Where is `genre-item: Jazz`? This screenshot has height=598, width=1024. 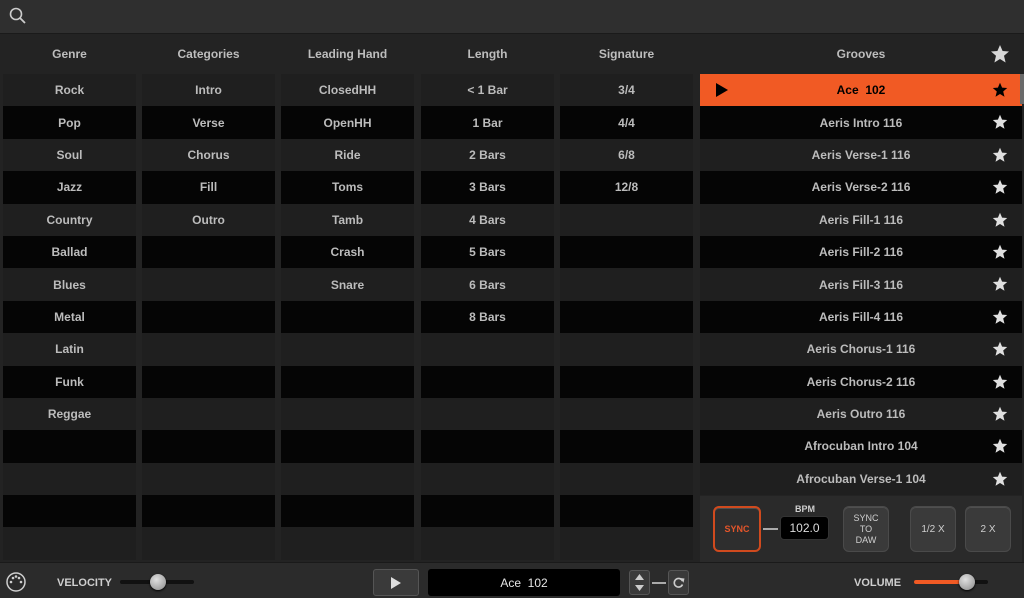 genre-item: Jazz is located at coordinates (69, 187).